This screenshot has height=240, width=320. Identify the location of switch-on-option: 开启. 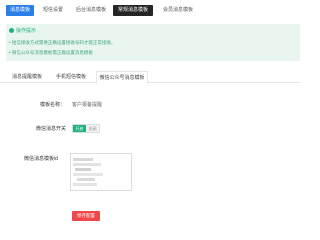
(79, 128).